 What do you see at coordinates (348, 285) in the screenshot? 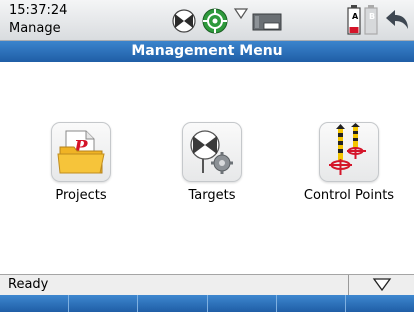
I see `status-divider` at bounding box center [348, 285].